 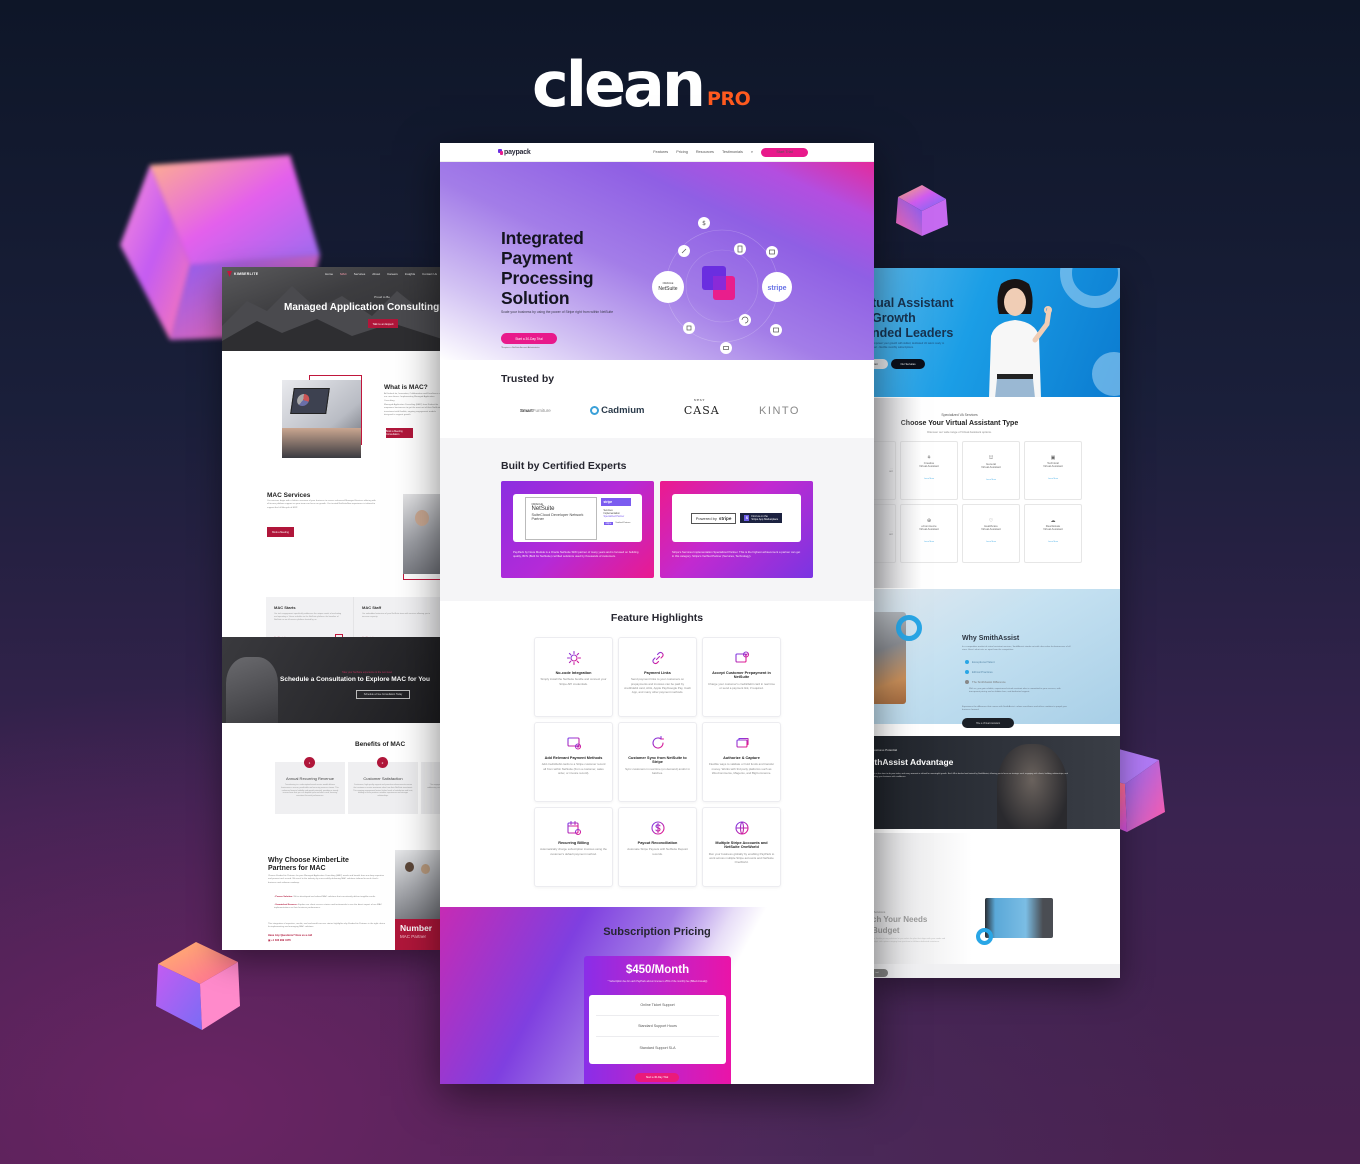 What do you see at coordinates (784, 152) in the screenshot?
I see `start-trial-nav-button: Start Trial` at bounding box center [784, 152].